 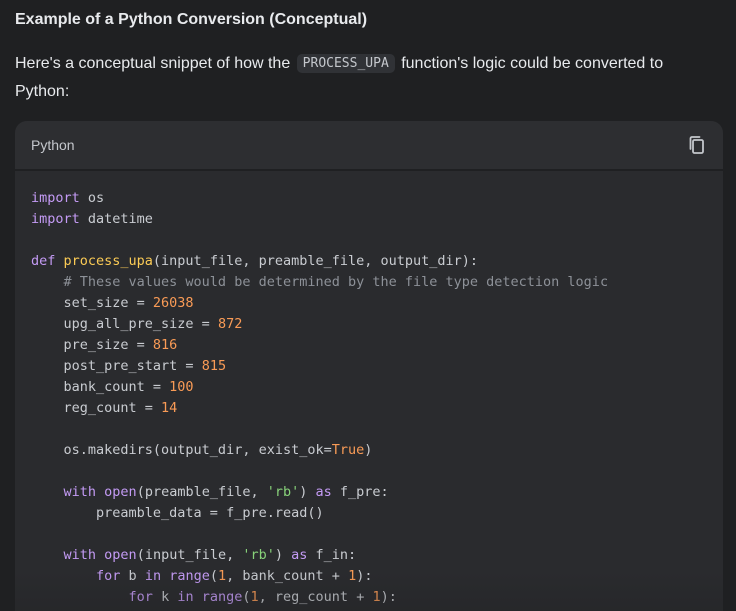 What do you see at coordinates (155, 63) in the screenshot?
I see `intro-text-before: Here's a conceptual snippet of how the` at bounding box center [155, 63].